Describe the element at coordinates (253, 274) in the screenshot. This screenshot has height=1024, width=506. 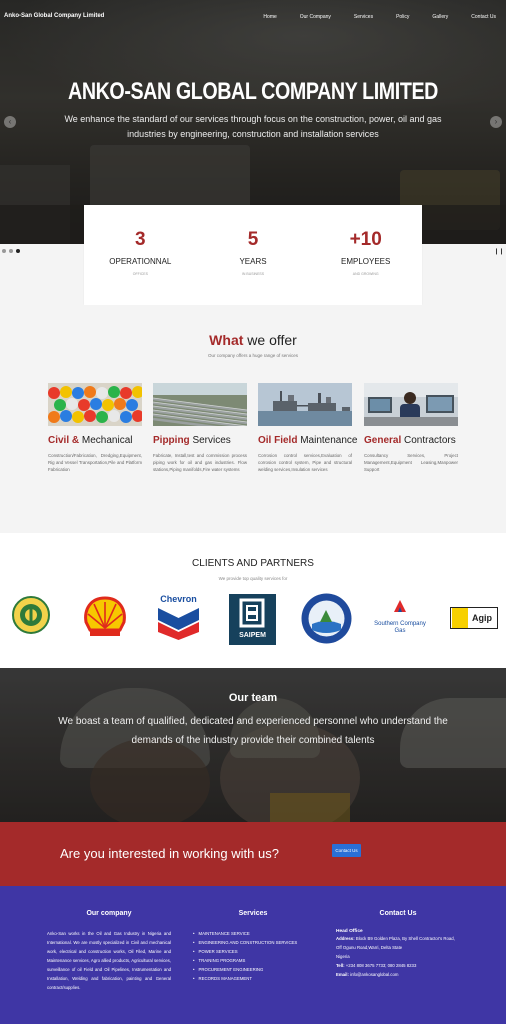
I see `stat-sublabel: IN BUSINESS` at that location.